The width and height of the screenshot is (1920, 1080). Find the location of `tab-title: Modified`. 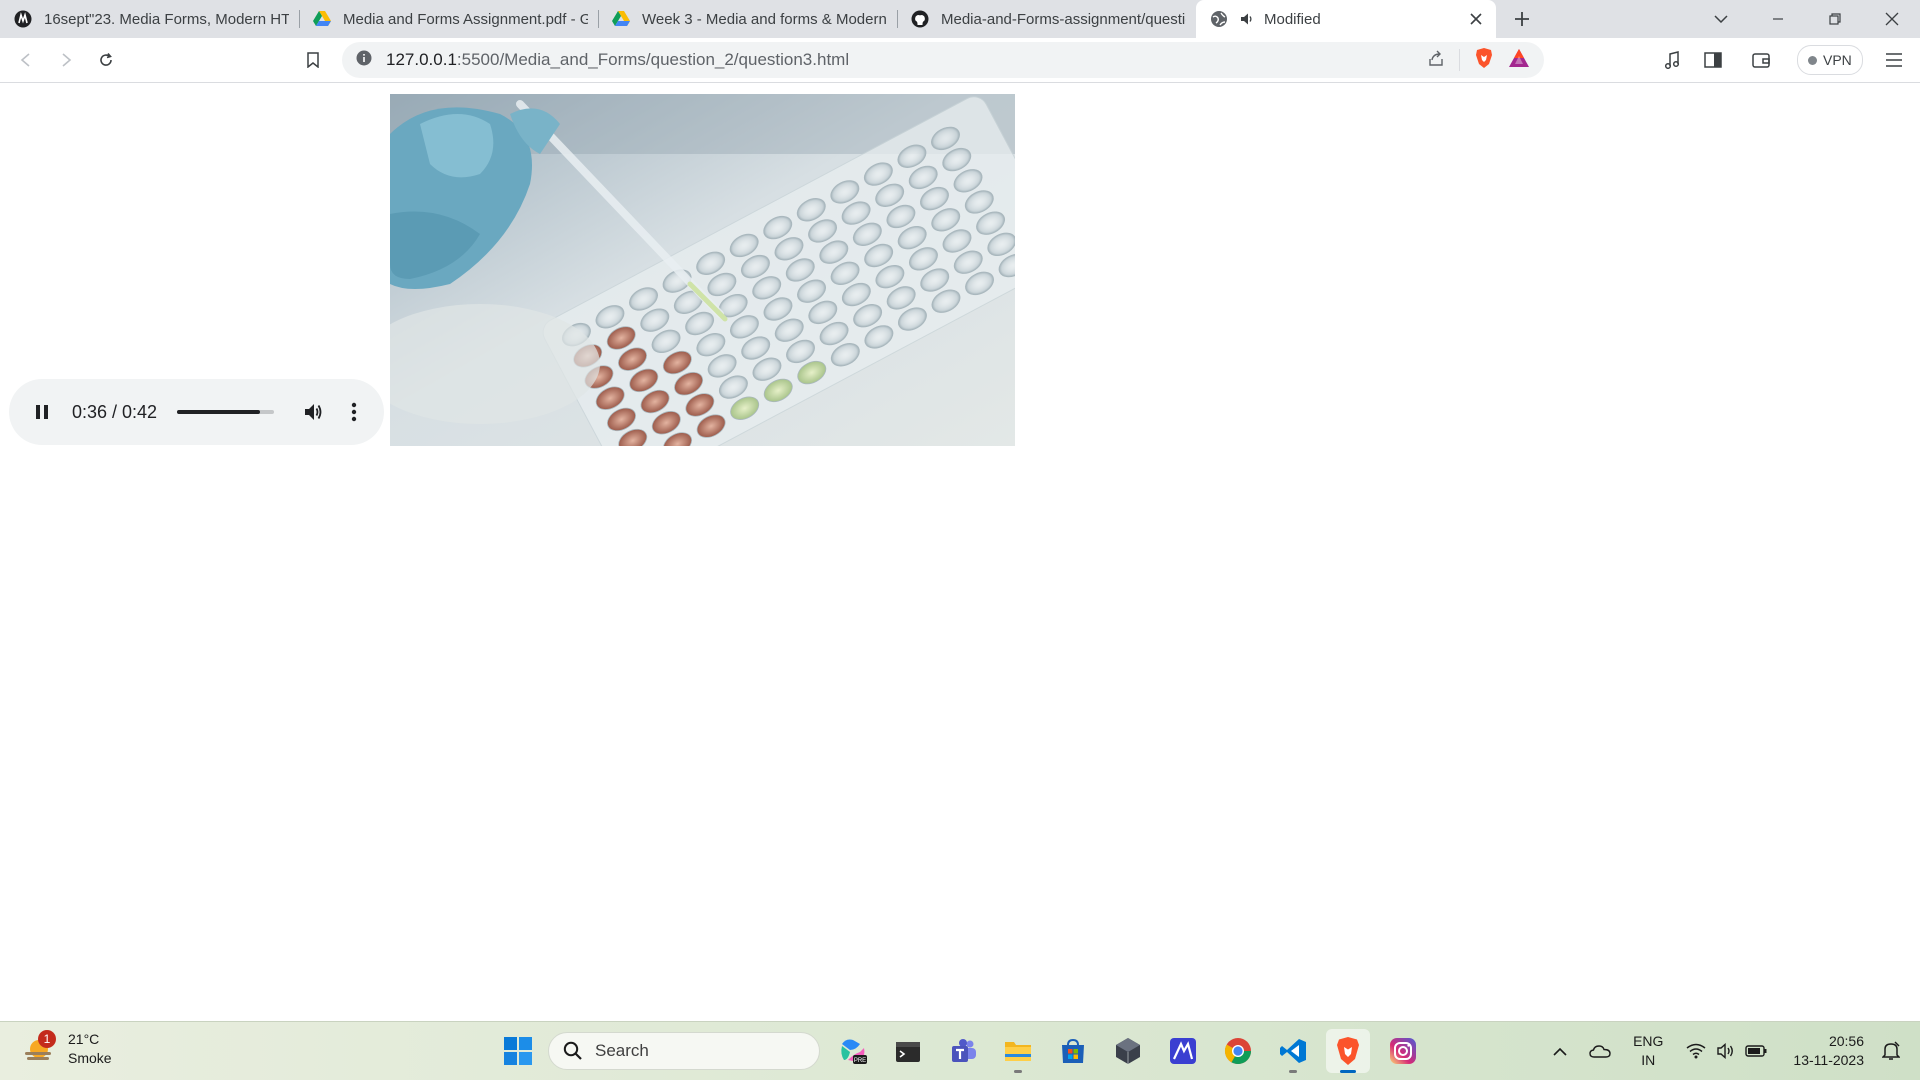

tab-title: Modified is located at coordinates (1292, 19).